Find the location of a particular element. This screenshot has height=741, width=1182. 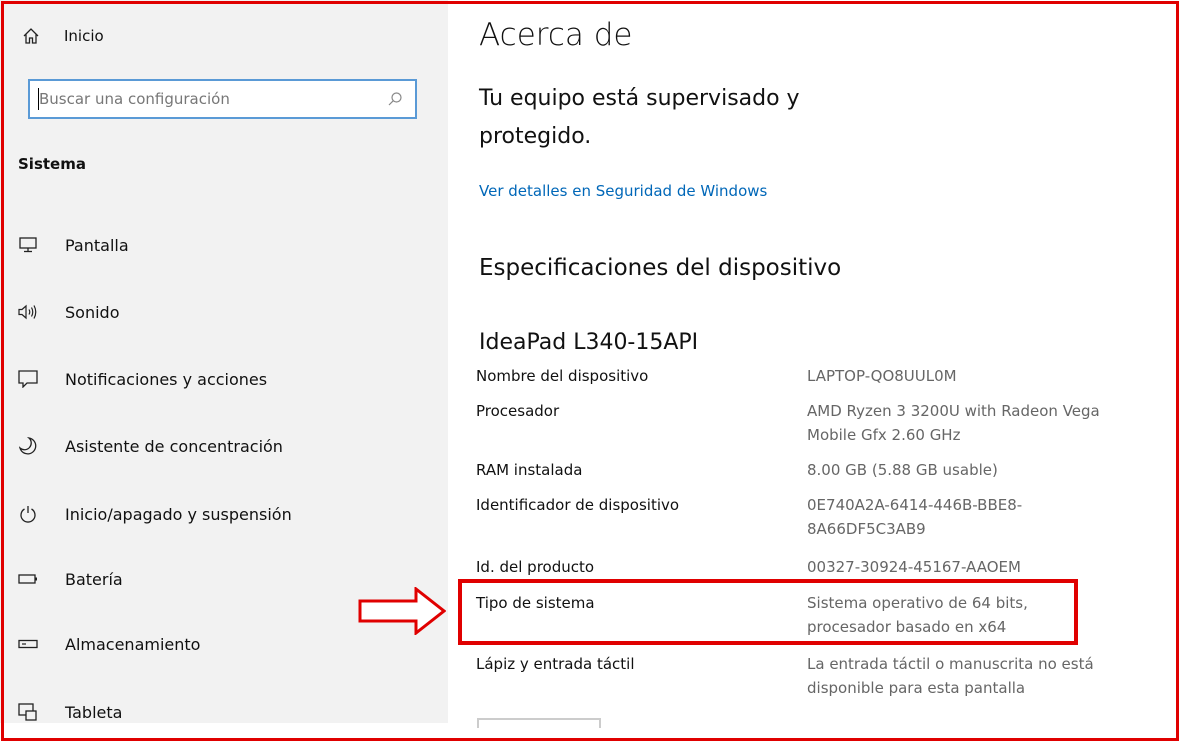

search-settings-input: Buscar una configuración is located at coordinates (222, 99).